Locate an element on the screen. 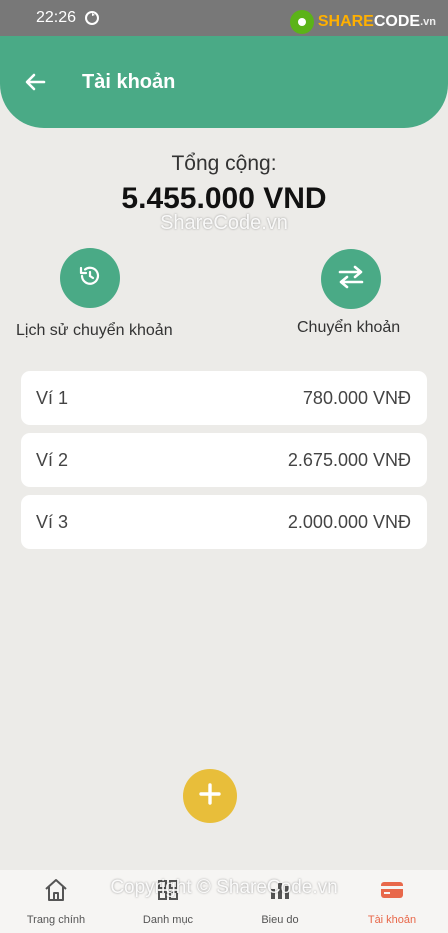 Image resolution: width=448 pixels, height=933 pixels. wallet-row: Ví 2 2.675.000 VNĐ is located at coordinates (224, 460).